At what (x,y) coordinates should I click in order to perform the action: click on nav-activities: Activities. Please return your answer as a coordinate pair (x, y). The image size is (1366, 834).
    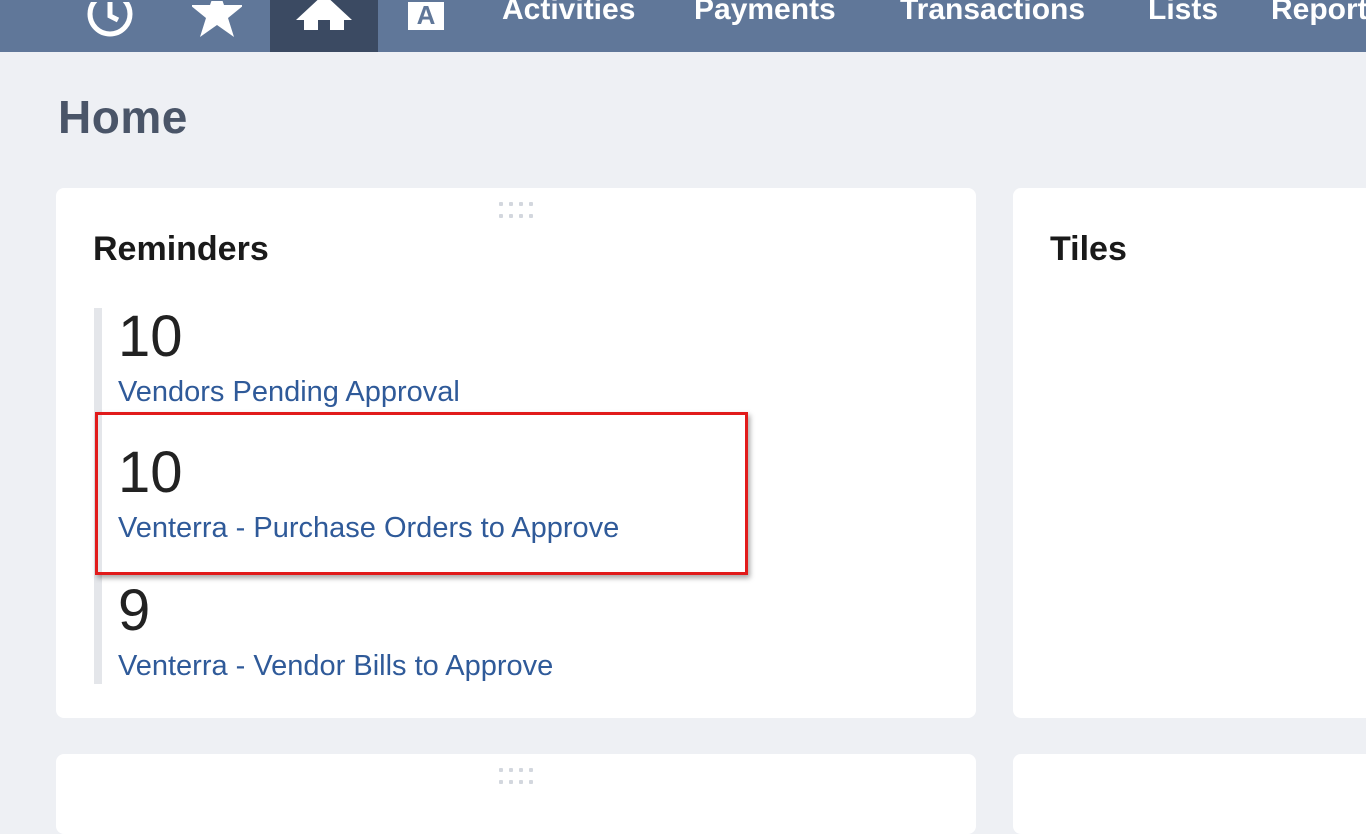
    Looking at the image, I should click on (568, 16).